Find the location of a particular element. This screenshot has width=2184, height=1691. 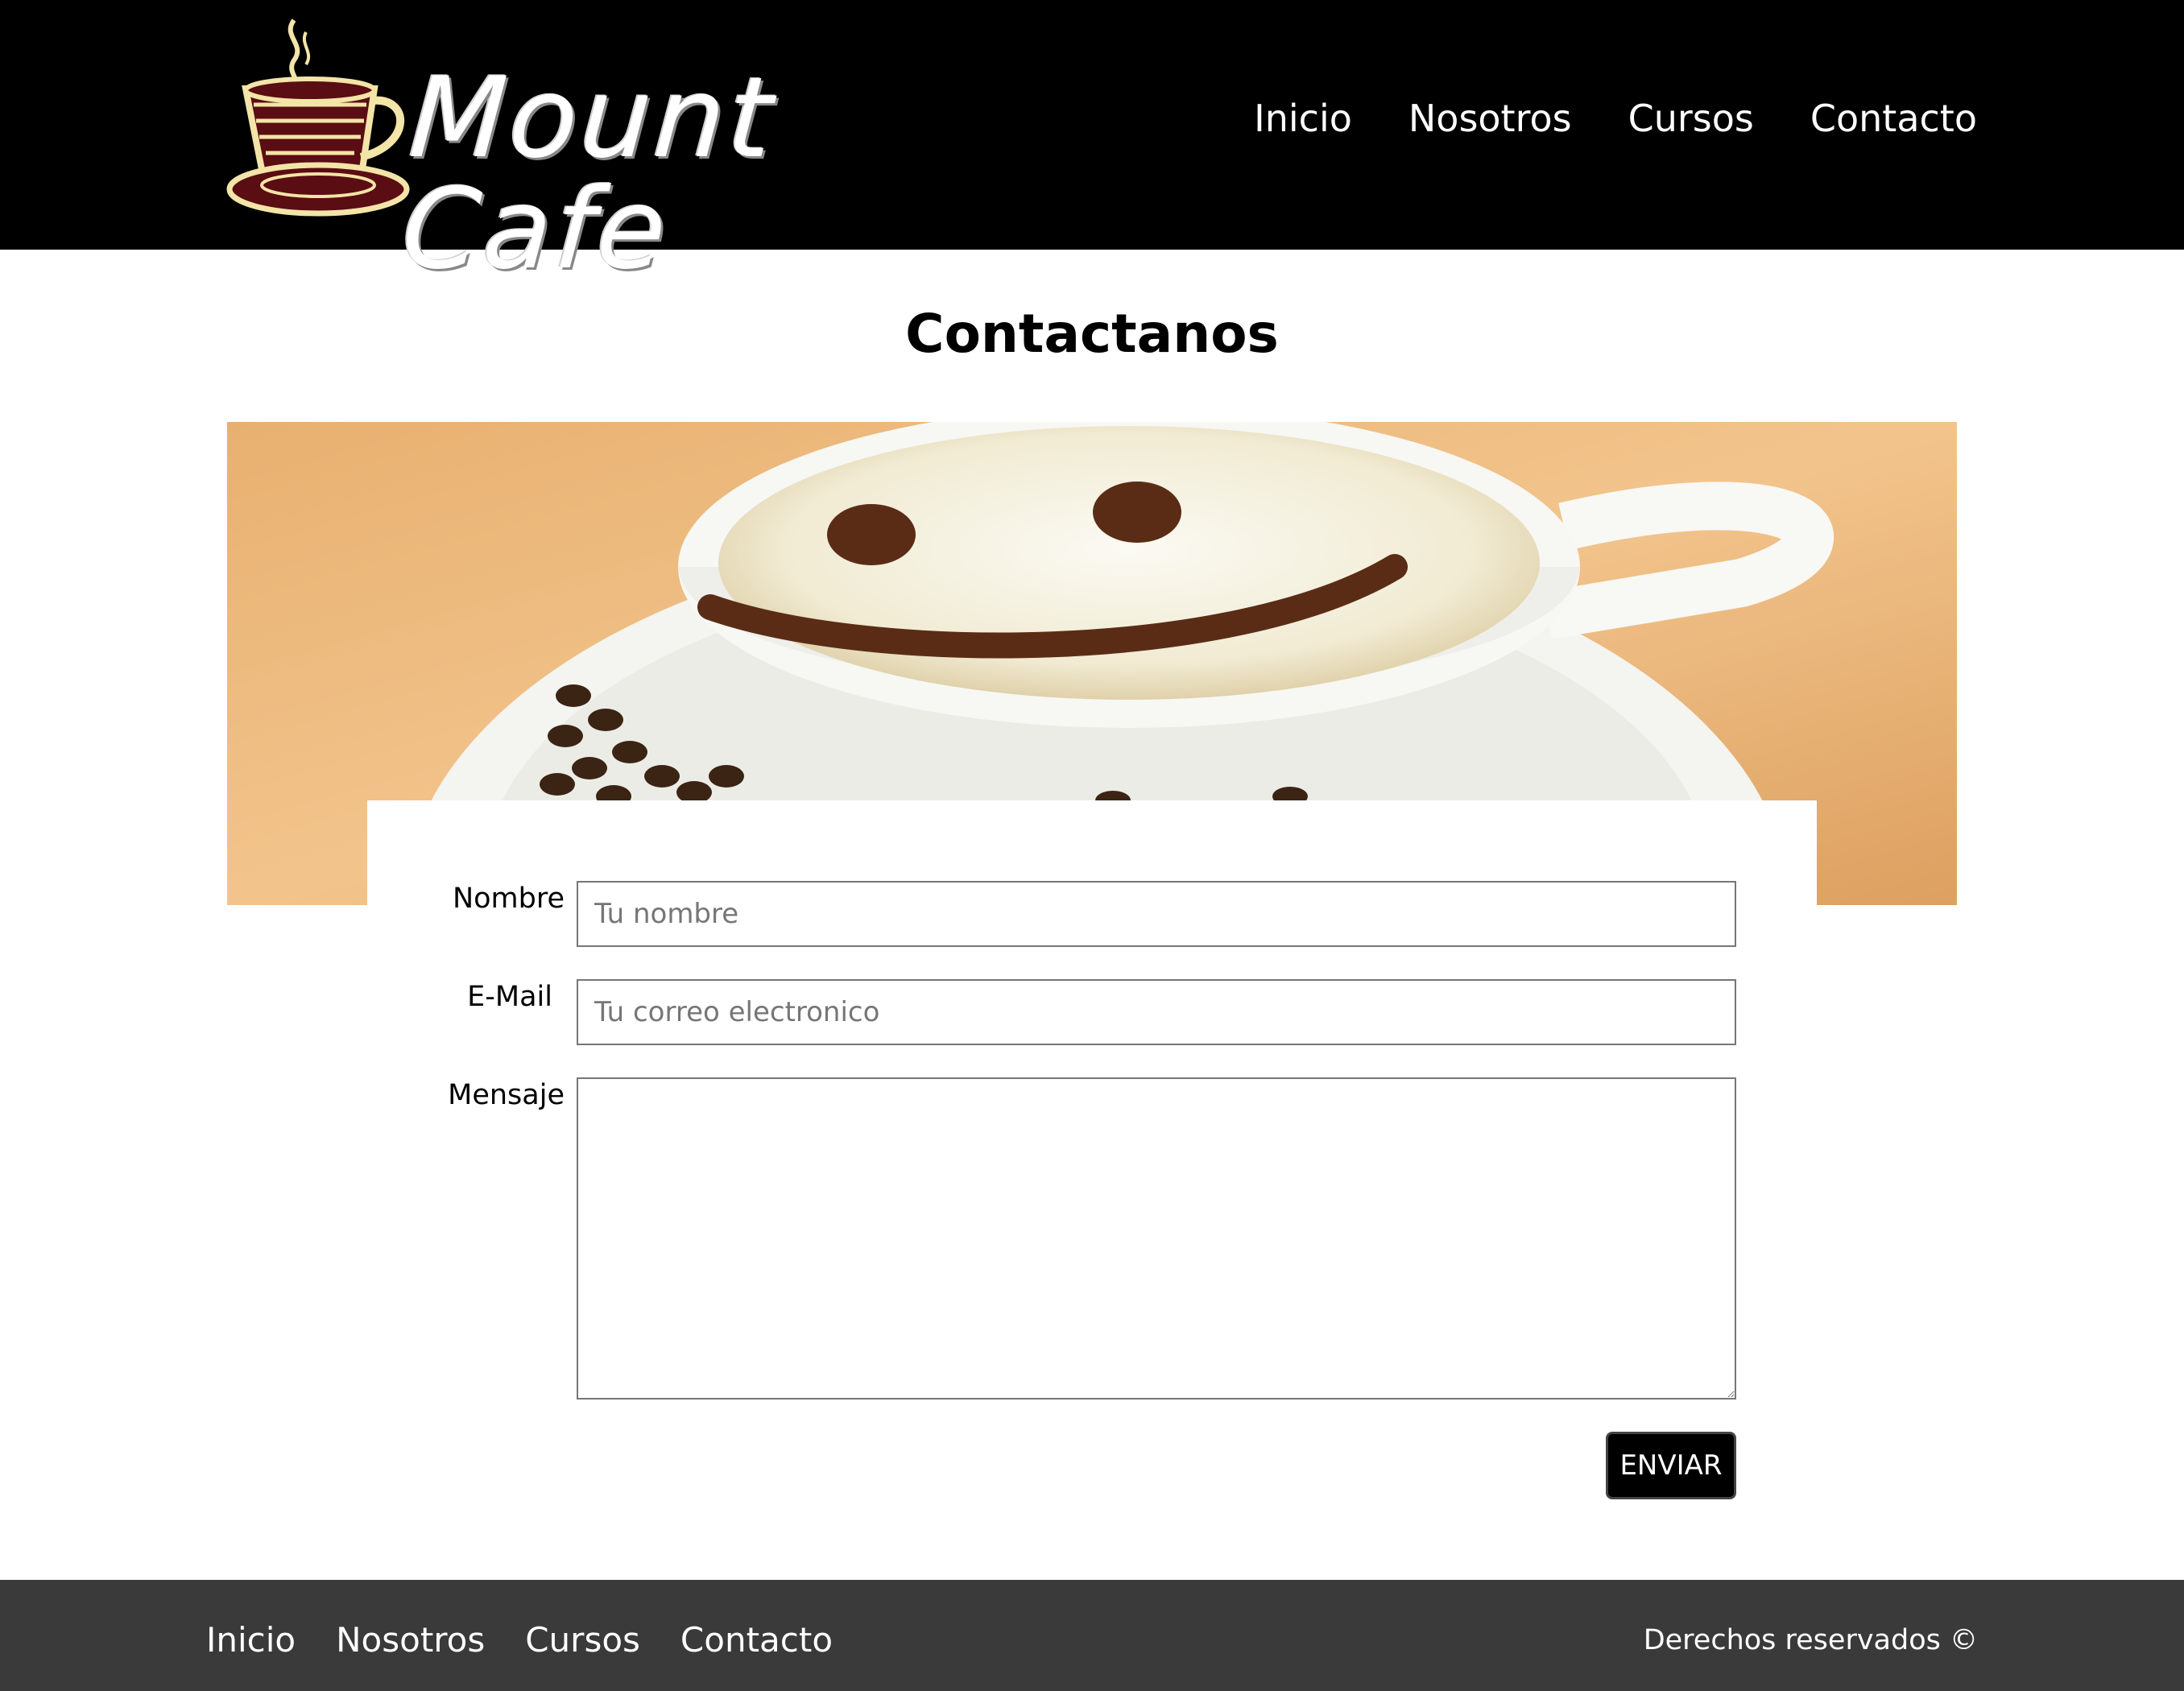

footer-nav-contacto: Contacto is located at coordinates (756, 1640).